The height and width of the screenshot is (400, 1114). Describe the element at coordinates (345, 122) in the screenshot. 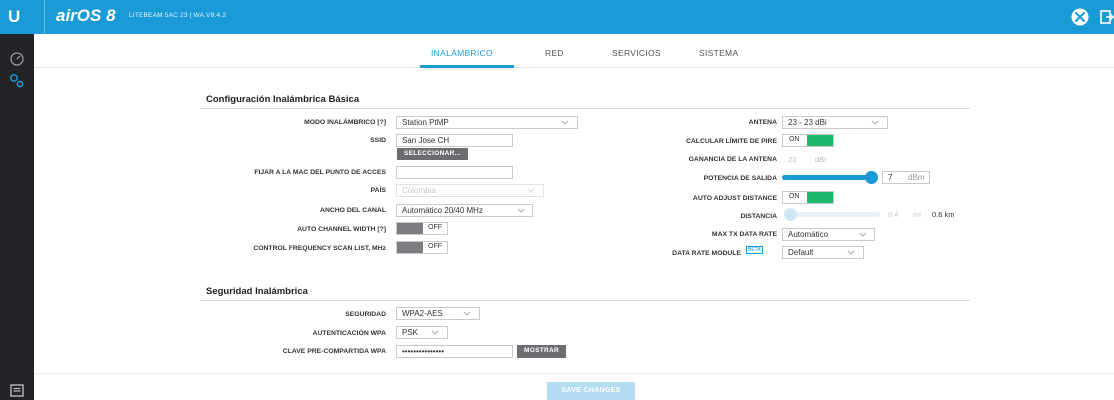

I see `wireless-mode-label: MODO INALÁMBRICO [?]` at that location.